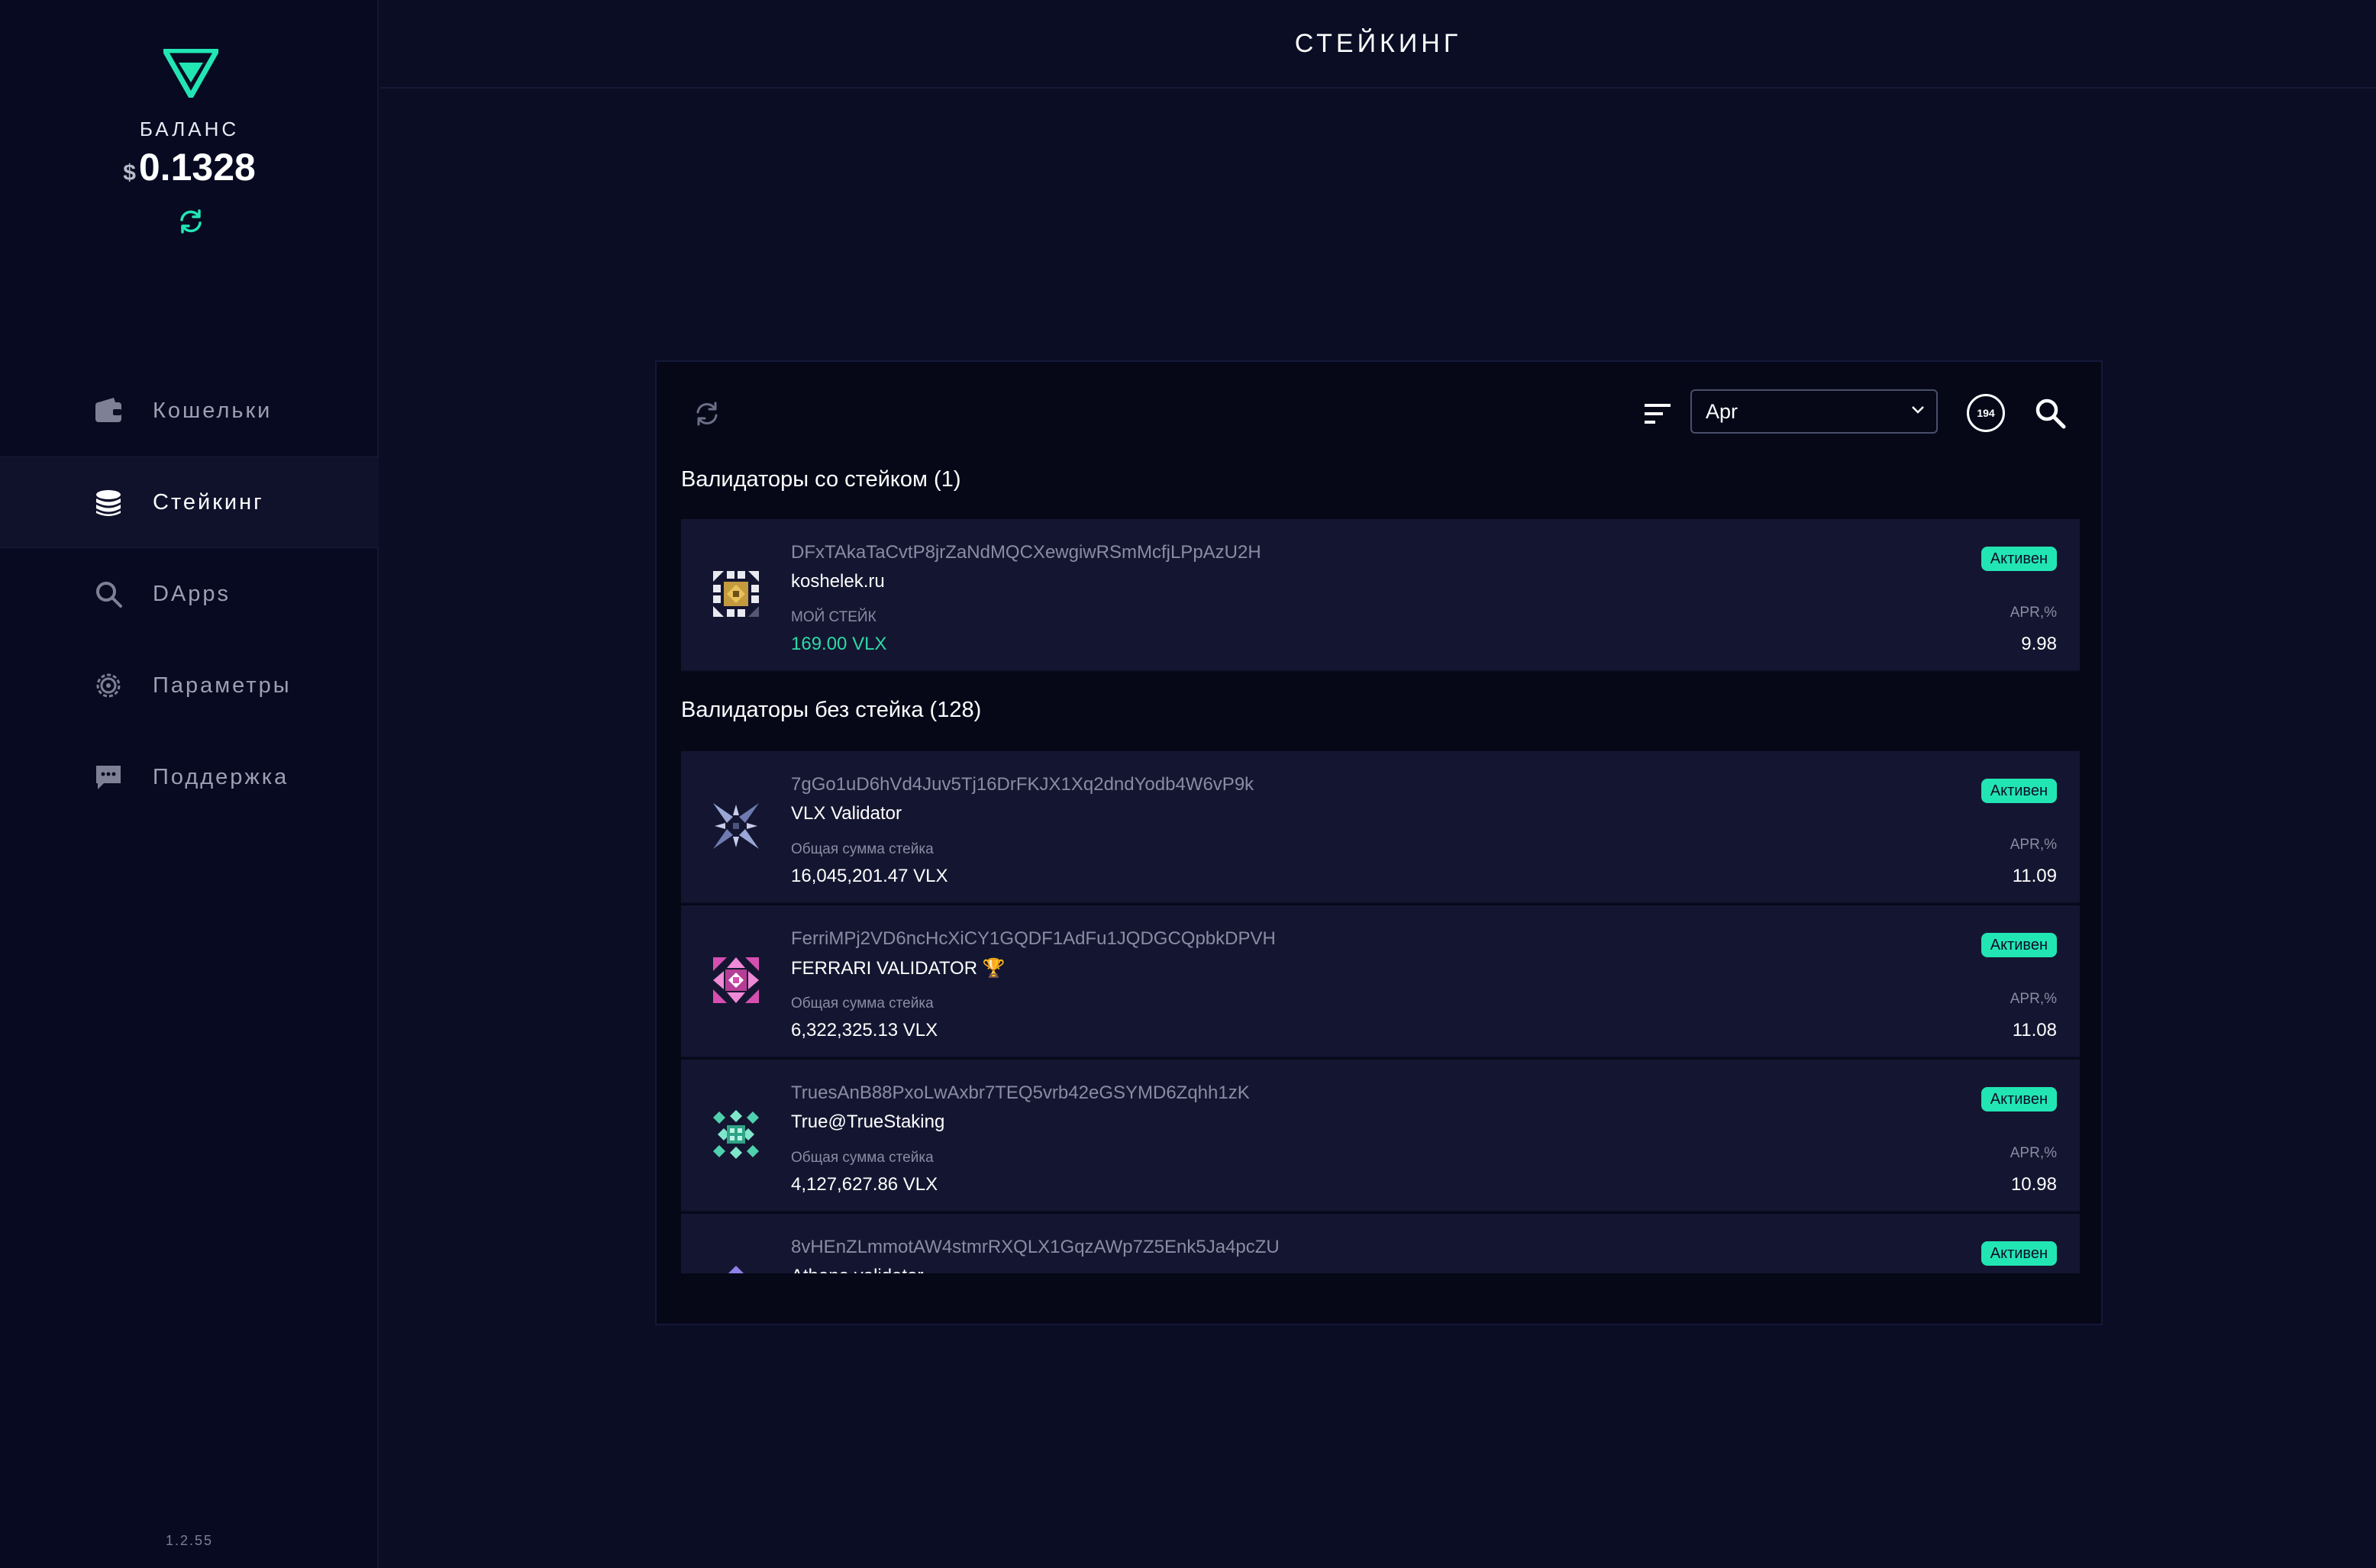 The height and width of the screenshot is (1568, 2376). What do you see at coordinates (1814, 411) in the screenshot?
I see `sort-select: Apr` at bounding box center [1814, 411].